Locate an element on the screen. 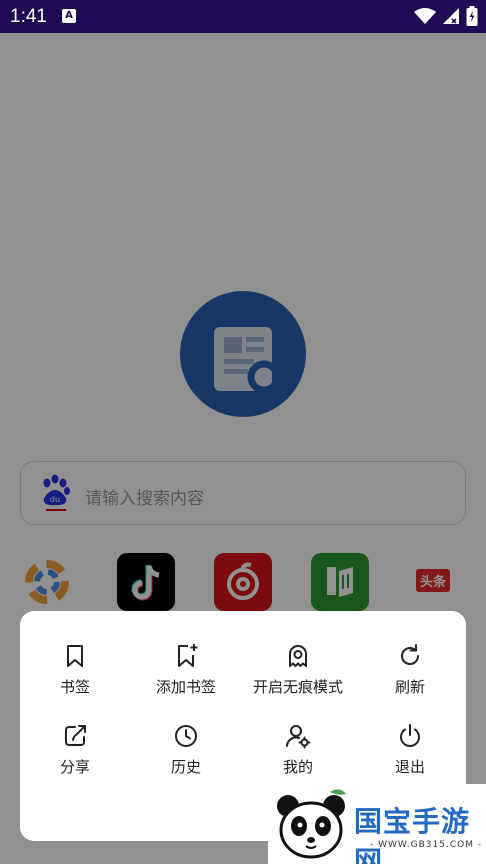  battery-icon is located at coordinates (472, 16).